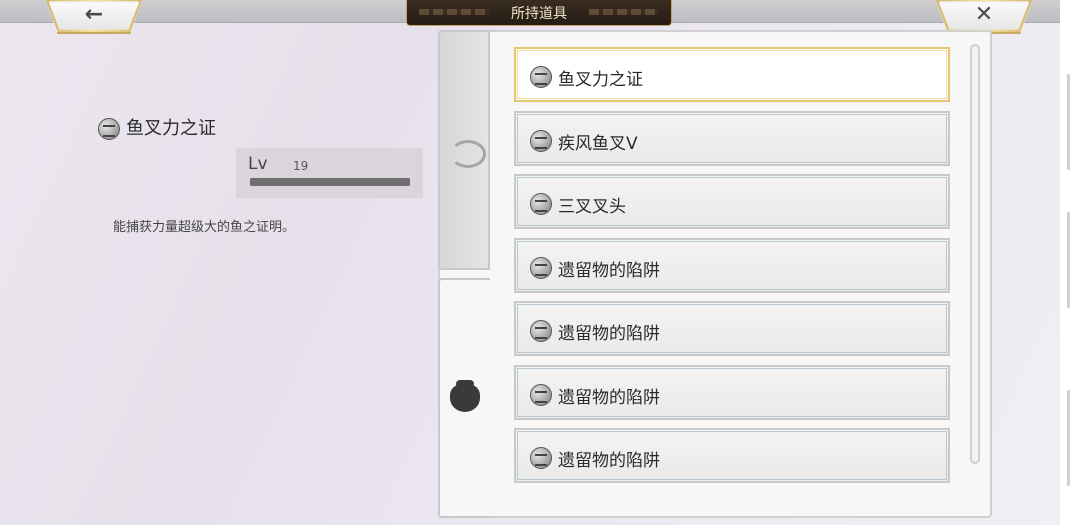 This screenshot has width=1080, height=525. Describe the element at coordinates (464, 274) in the screenshot. I see `category-tabs` at that location.